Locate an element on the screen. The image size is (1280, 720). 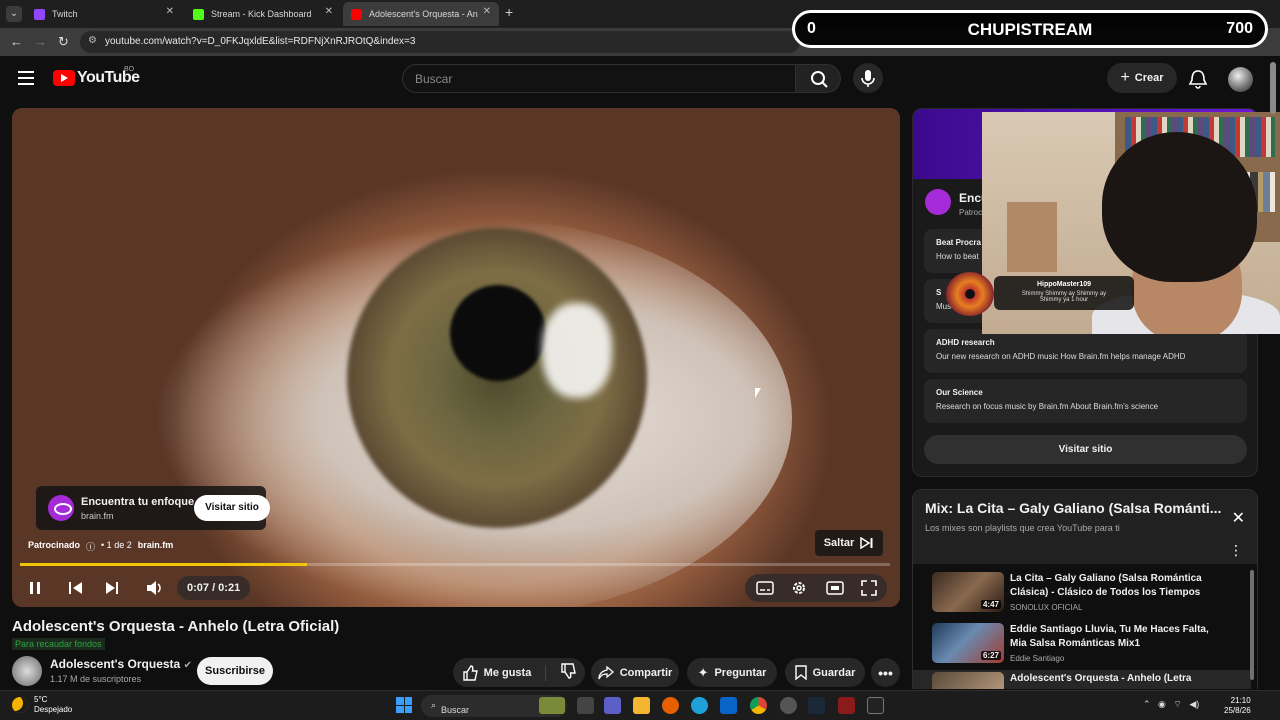
clock-date: 25/8/26 is located at coordinates (1237, 710).